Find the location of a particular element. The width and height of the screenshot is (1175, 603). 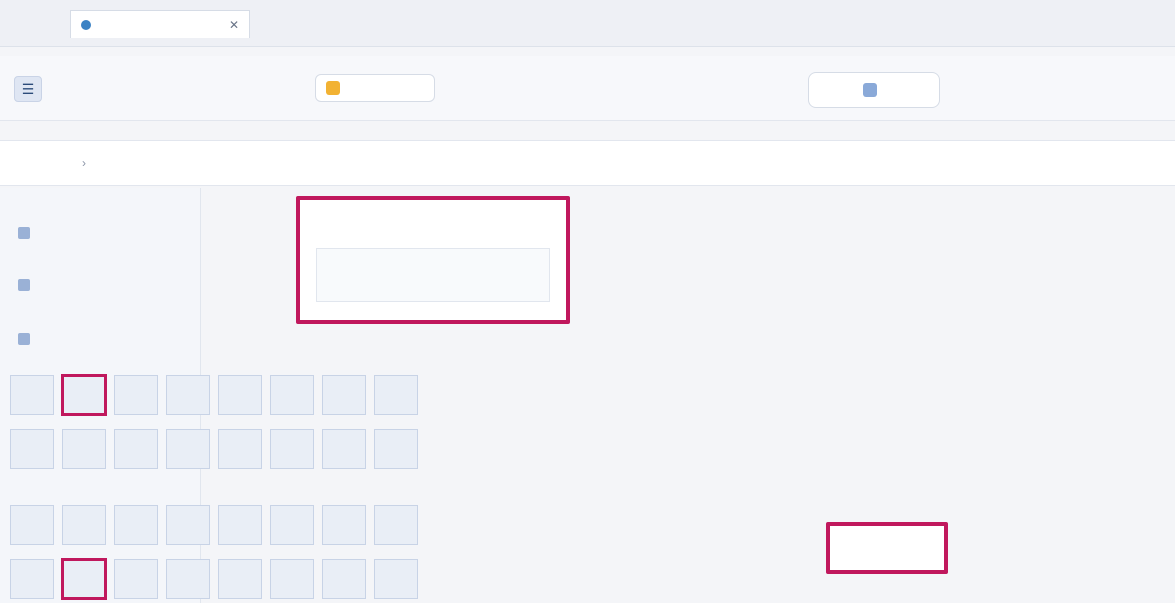

right-chip is located at coordinates (874, 90).